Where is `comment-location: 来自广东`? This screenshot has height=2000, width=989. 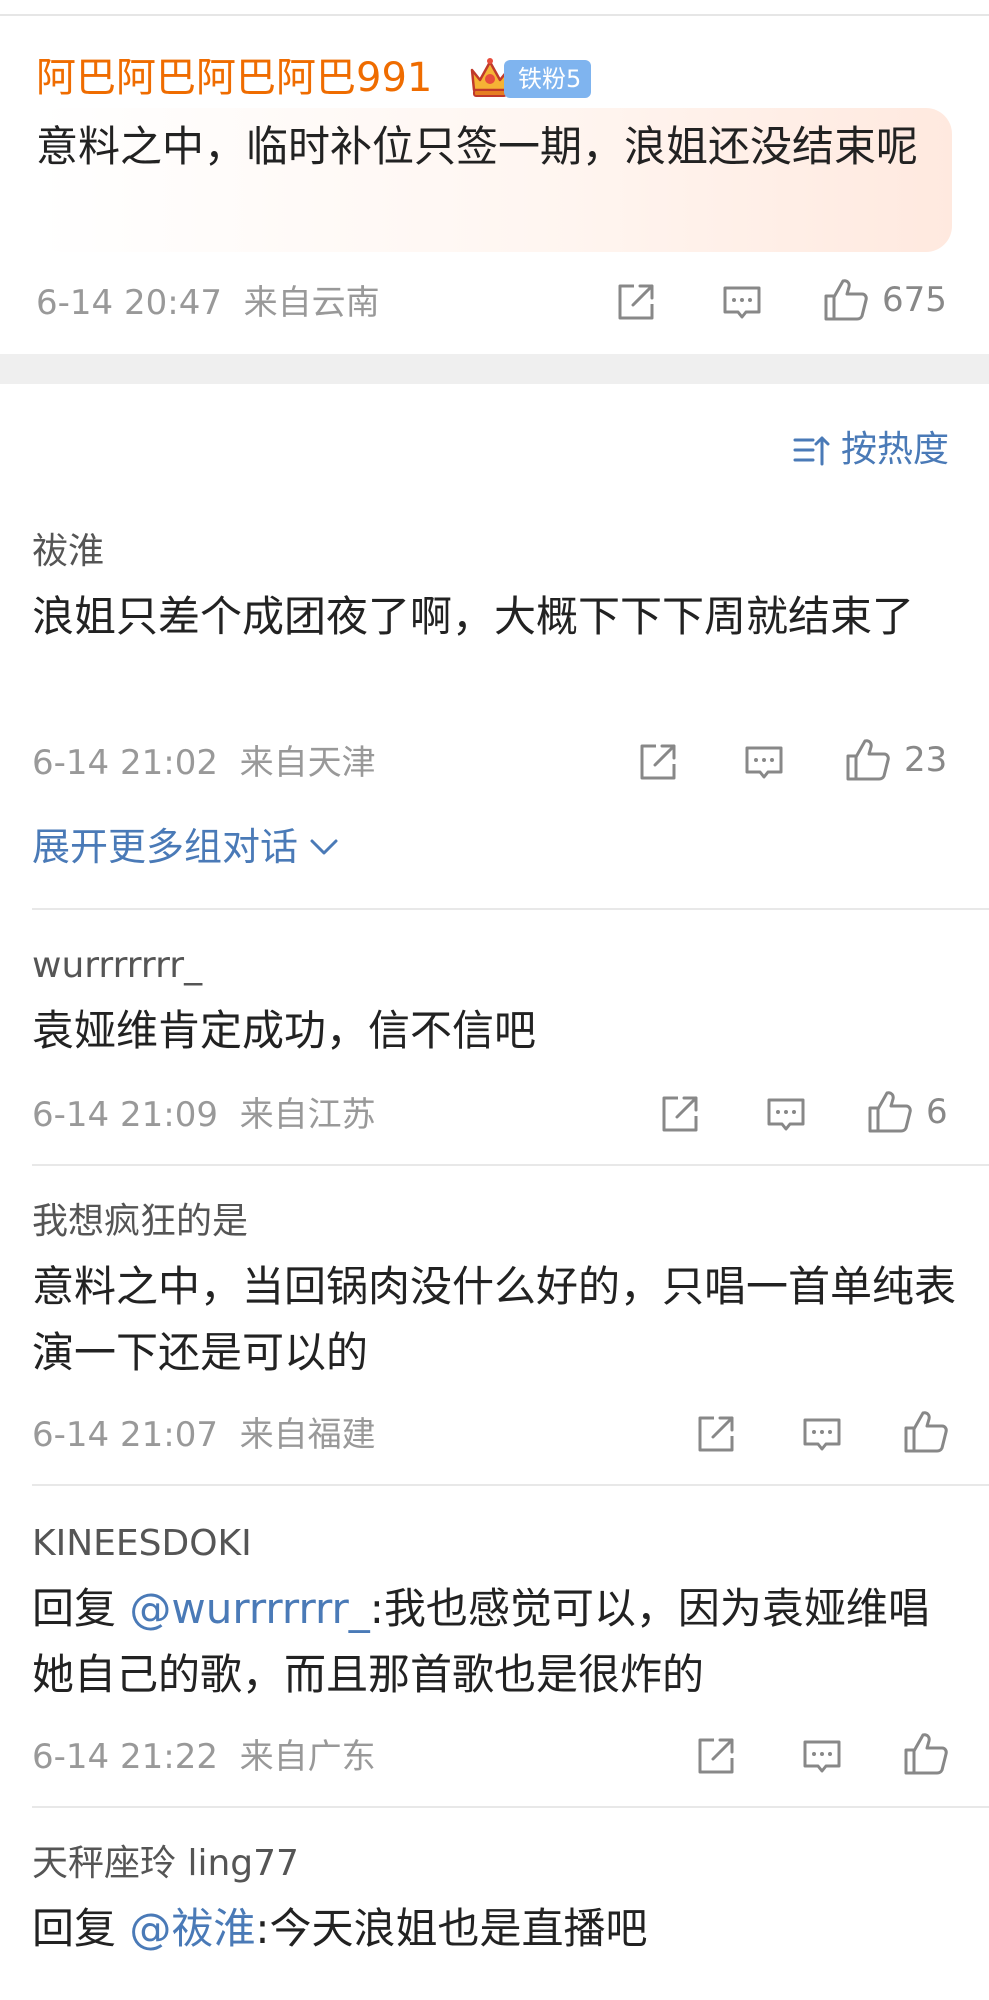
comment-location: 来自广东 is located at coordinates (307, 1757).